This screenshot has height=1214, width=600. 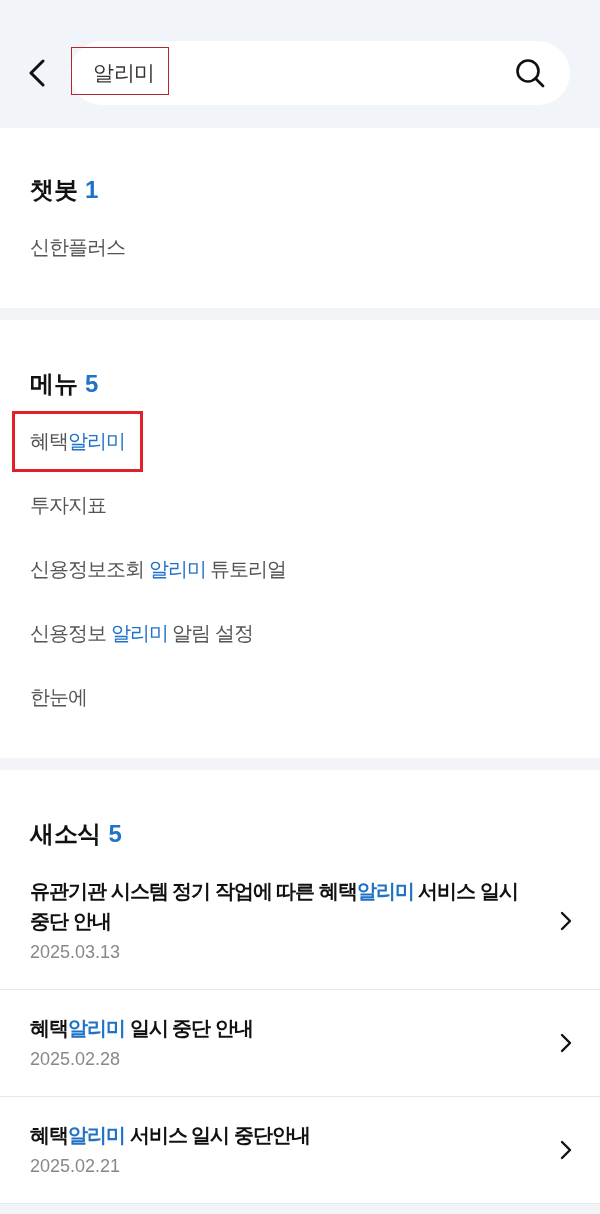 I want to click on search-result-item: 신한플러스, so click(x=77, y=247).